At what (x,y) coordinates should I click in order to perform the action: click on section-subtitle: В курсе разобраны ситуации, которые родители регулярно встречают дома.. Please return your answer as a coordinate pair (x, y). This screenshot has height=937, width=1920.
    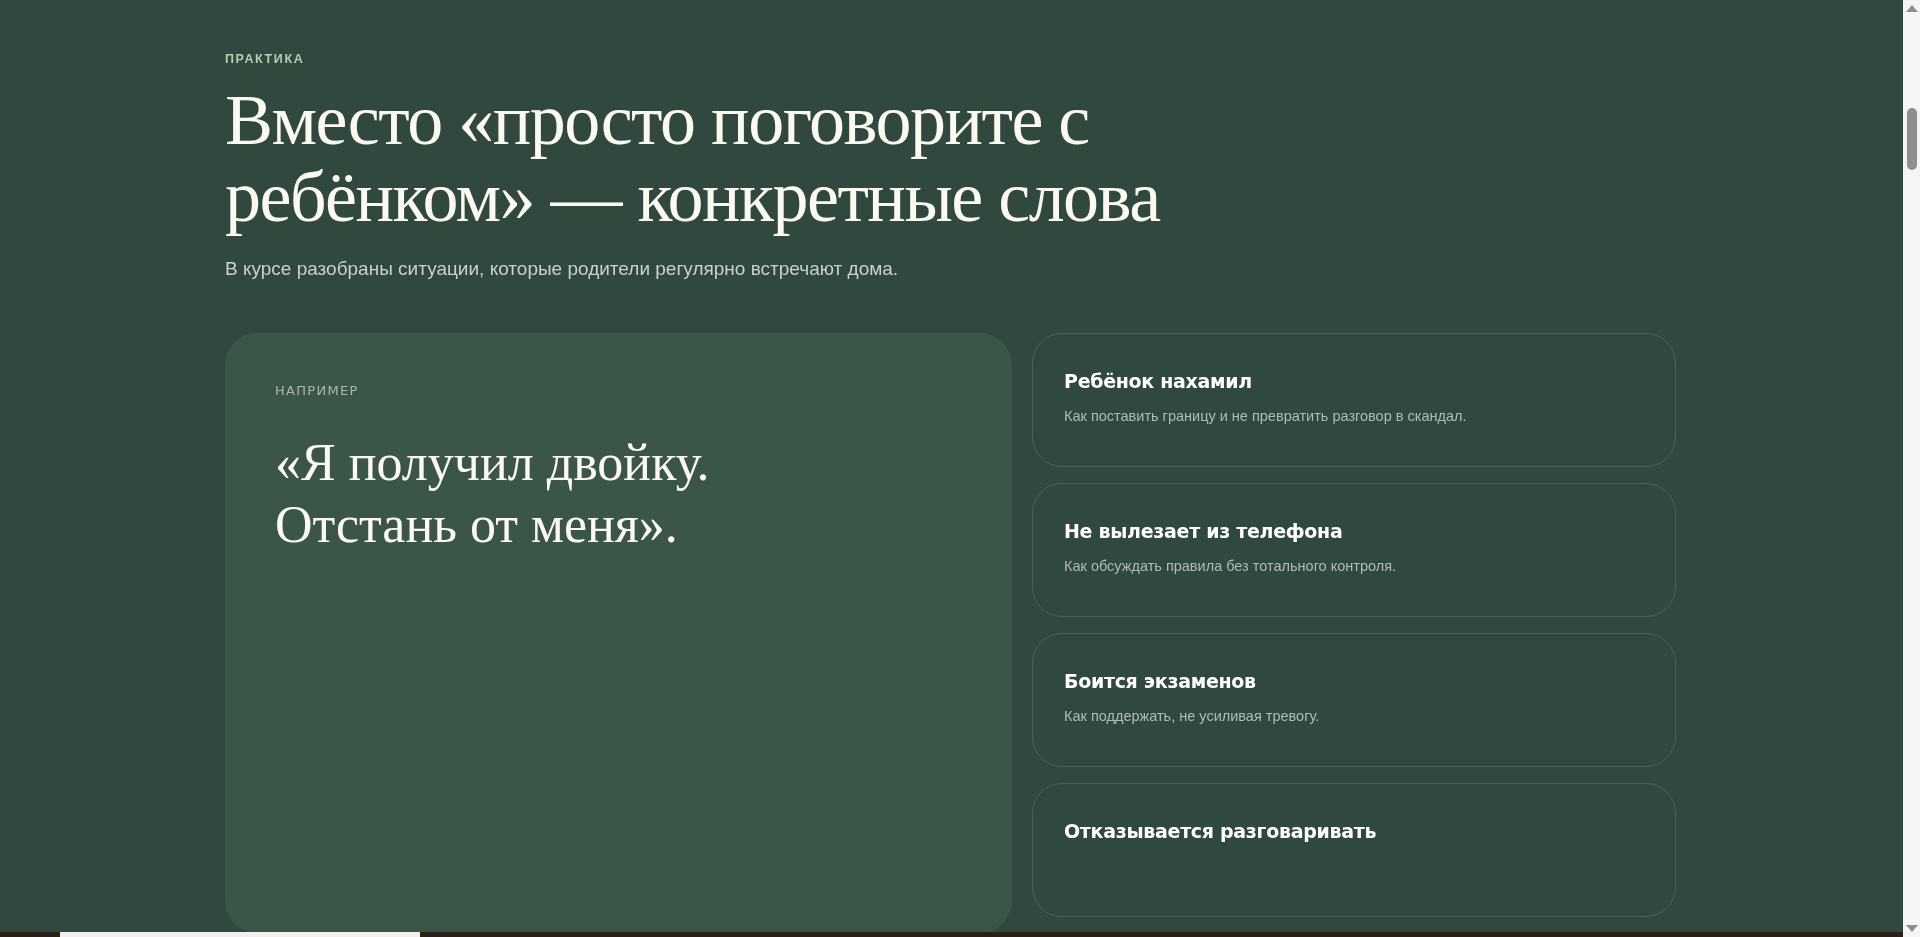
    Looking at the image, I should click on (562, 269).